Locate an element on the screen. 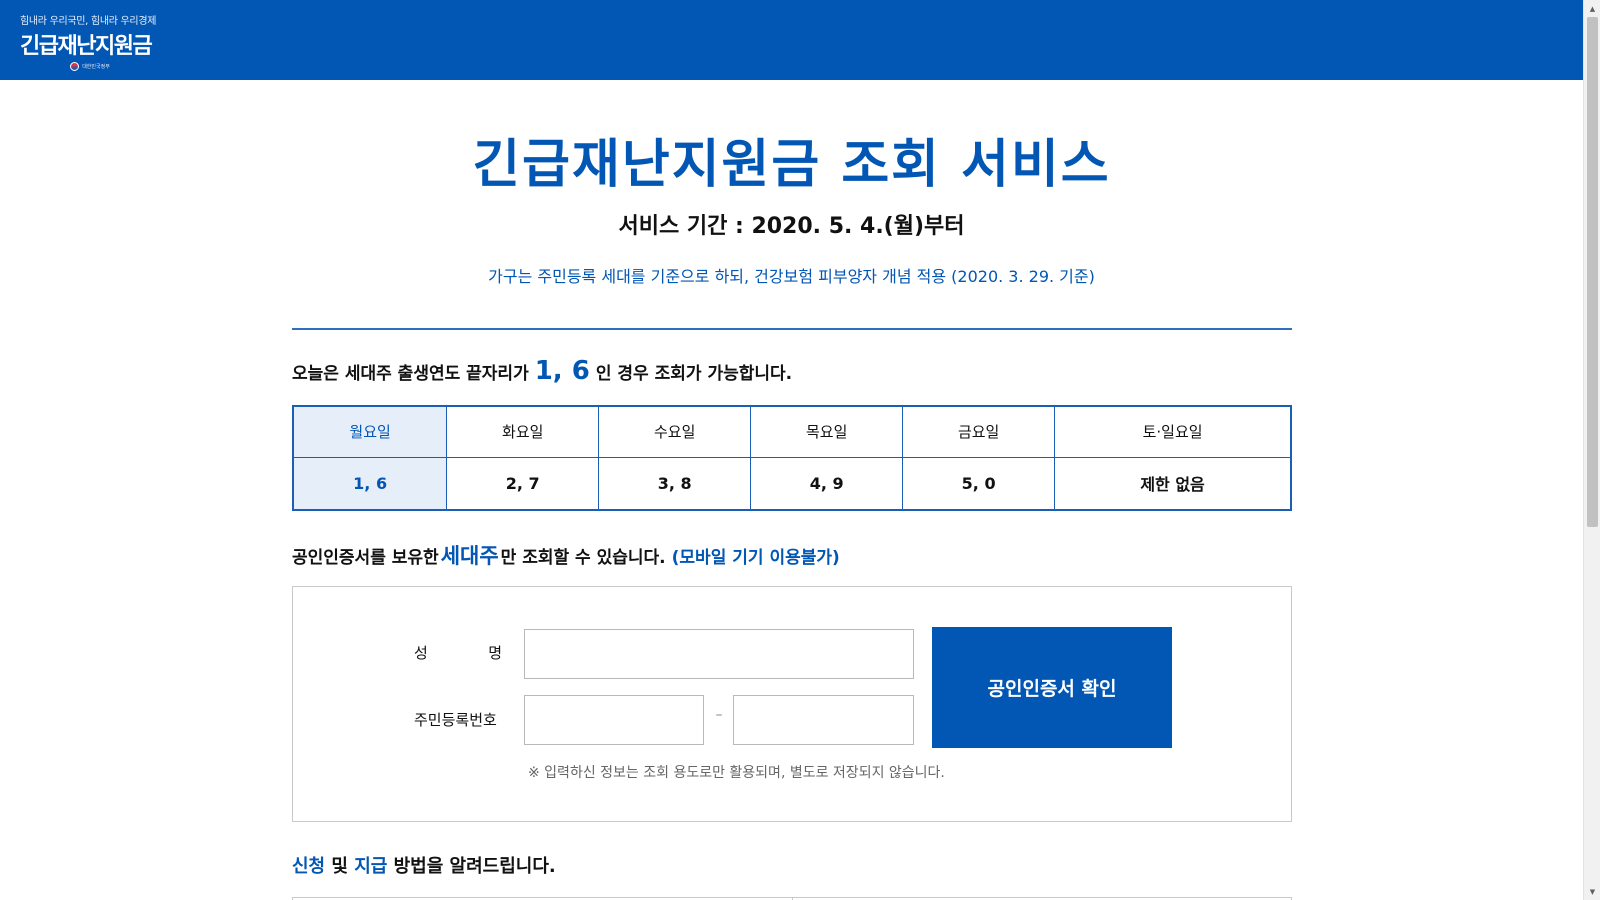 The width and height of the screenshot is (1600, 900). rrn-front-input is located at coordinates (614, 720).